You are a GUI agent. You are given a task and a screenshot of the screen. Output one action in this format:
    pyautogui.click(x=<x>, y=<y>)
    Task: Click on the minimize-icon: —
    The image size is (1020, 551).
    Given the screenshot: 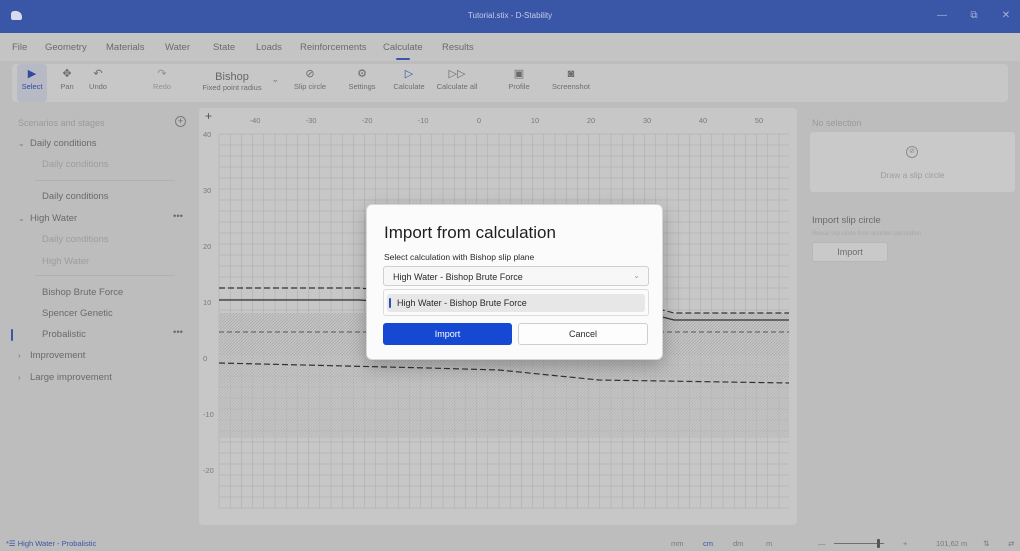 What is the action you would take?
    pyautogui.click(x=942, y=16)
    